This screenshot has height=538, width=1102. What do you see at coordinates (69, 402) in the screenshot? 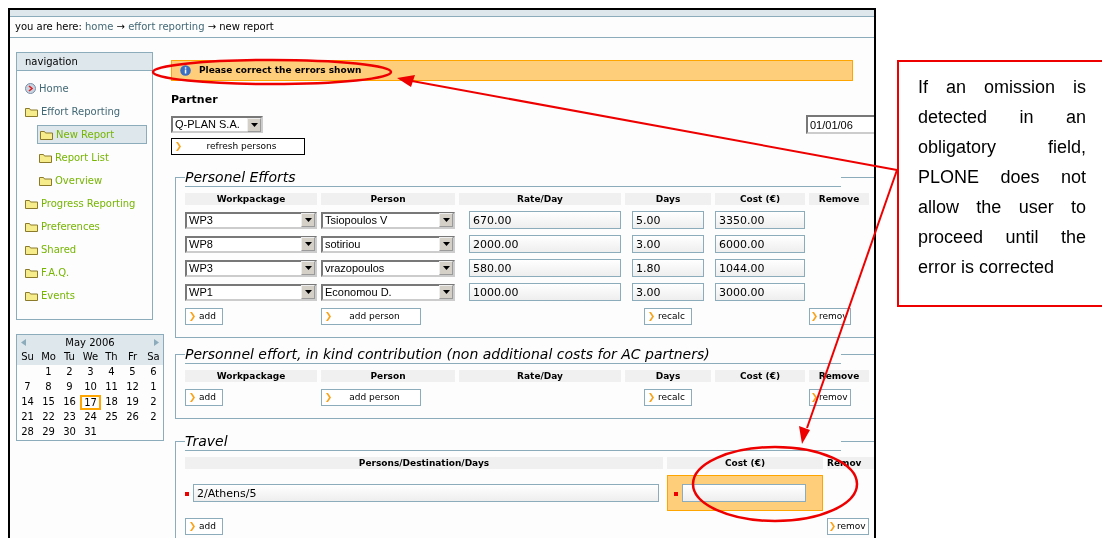
I see `calendar-day: 16` at bounding box center [69, 402].